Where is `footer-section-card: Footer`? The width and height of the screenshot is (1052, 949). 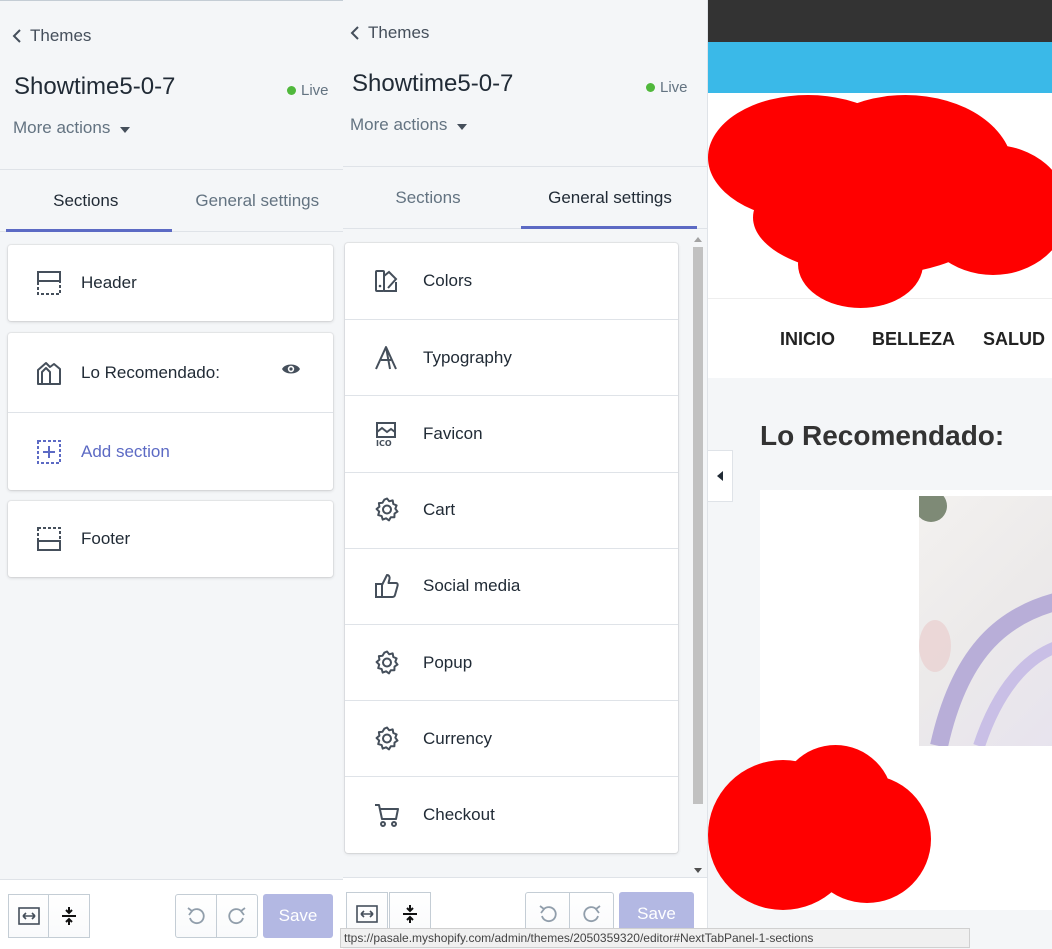
footer-section-card: Footer is located at coordinates (170, 539).